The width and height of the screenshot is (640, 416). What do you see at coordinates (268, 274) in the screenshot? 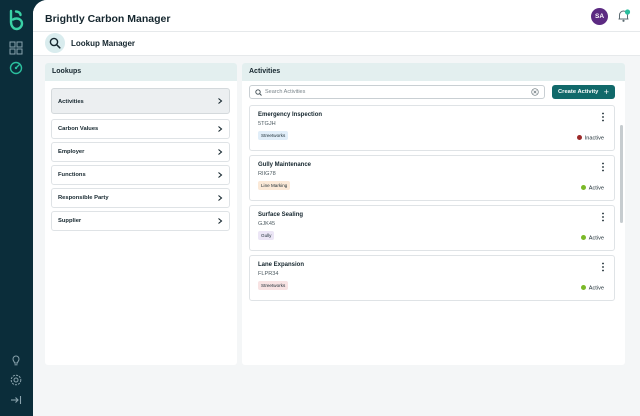
I see `activity-code: FLPR34` at bounding box center [268, 274].